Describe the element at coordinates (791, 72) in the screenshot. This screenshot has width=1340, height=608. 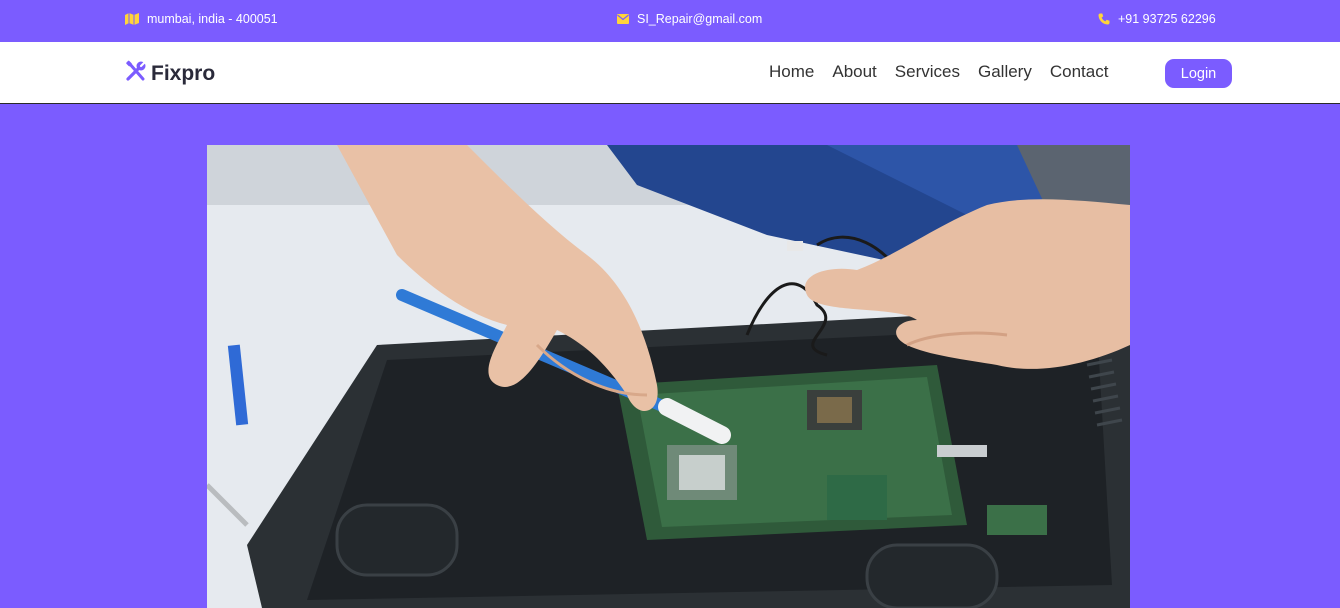
I see `nav-home-link: Home` at that location.